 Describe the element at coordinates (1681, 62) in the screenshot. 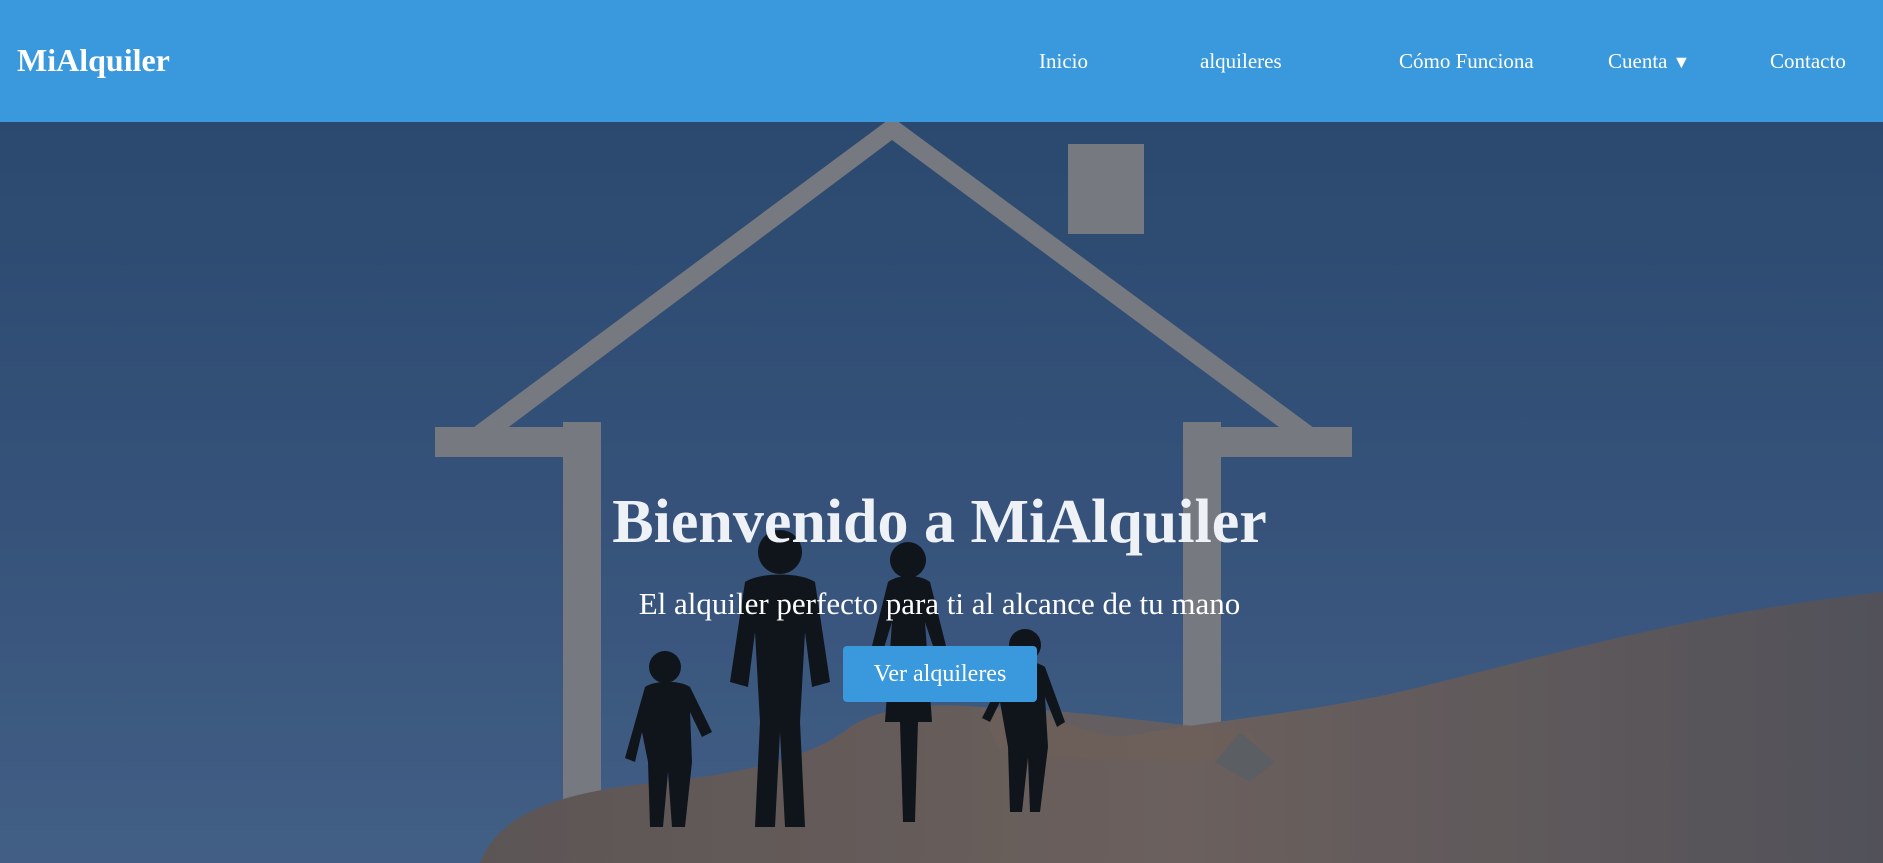

I see `chevron-down-icon: ▼` at that location.